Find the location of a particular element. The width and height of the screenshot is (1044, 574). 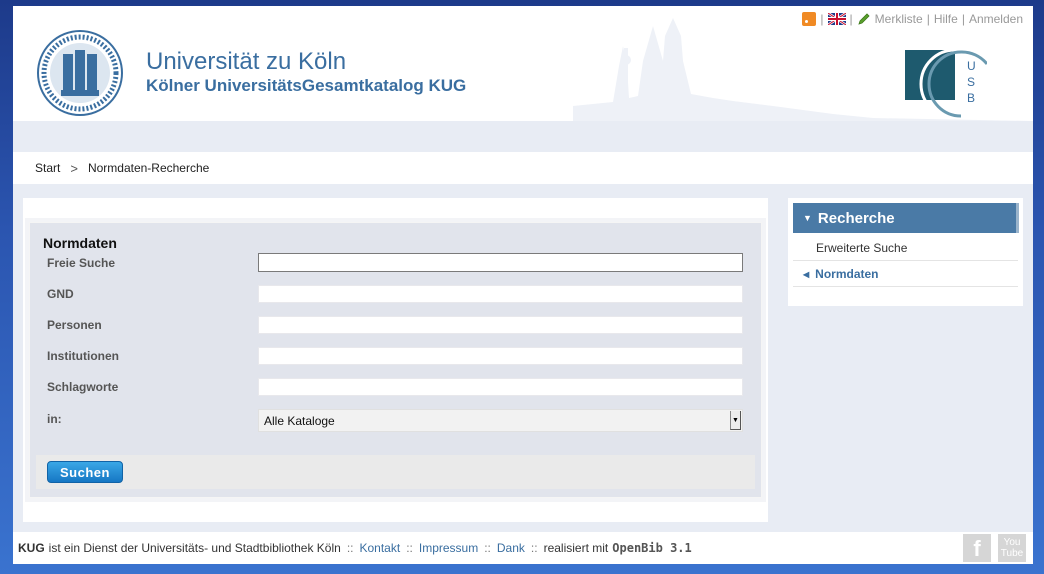

catalog-select: Alle Kataloge ▼ is located at coordinates (500, 420).